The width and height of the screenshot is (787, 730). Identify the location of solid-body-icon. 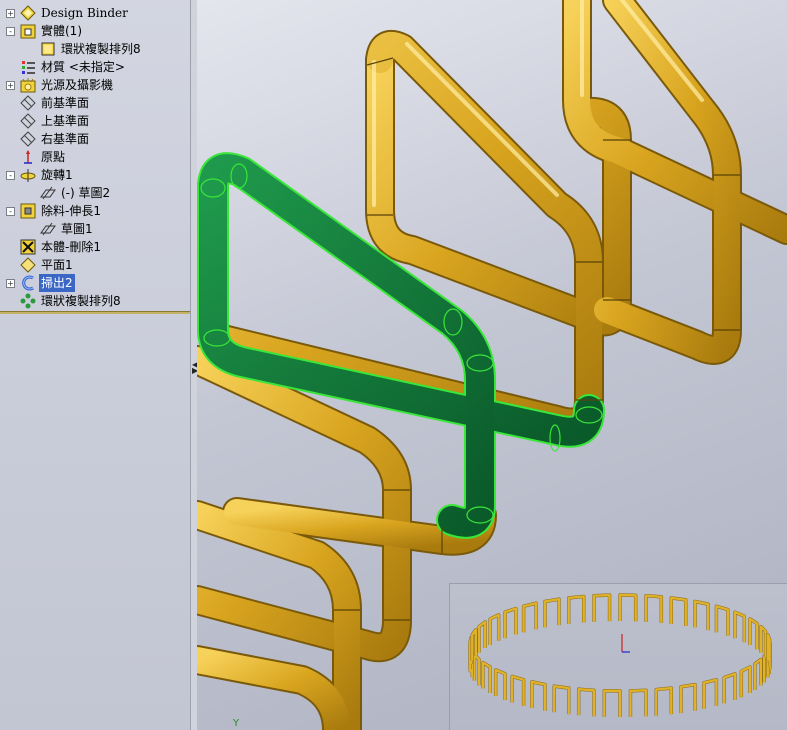
(48, 49).